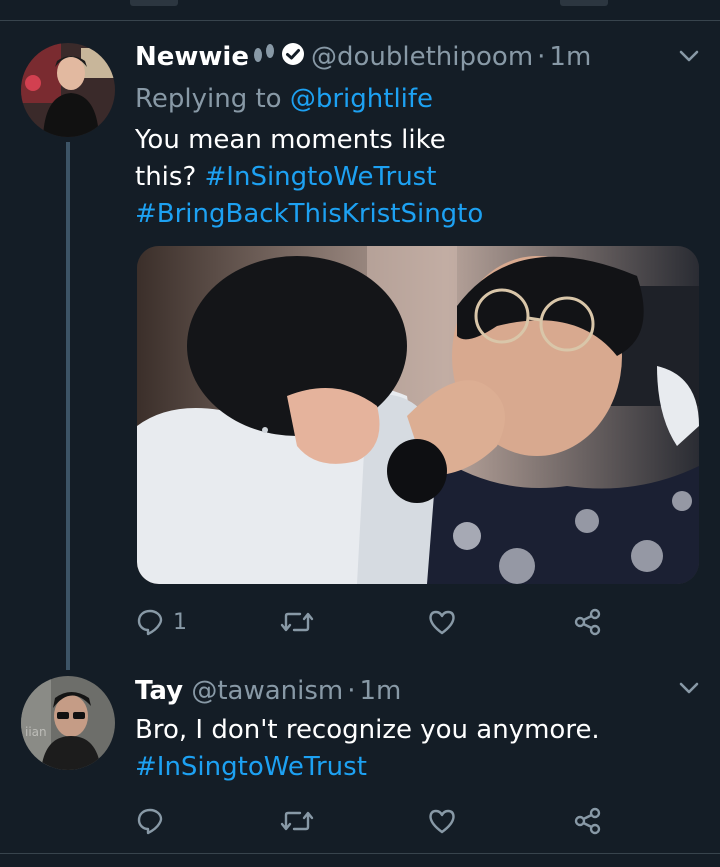 This screenshot has width=720, height=867. I want to click on handle: @doublethipoom, so click(422, 57).